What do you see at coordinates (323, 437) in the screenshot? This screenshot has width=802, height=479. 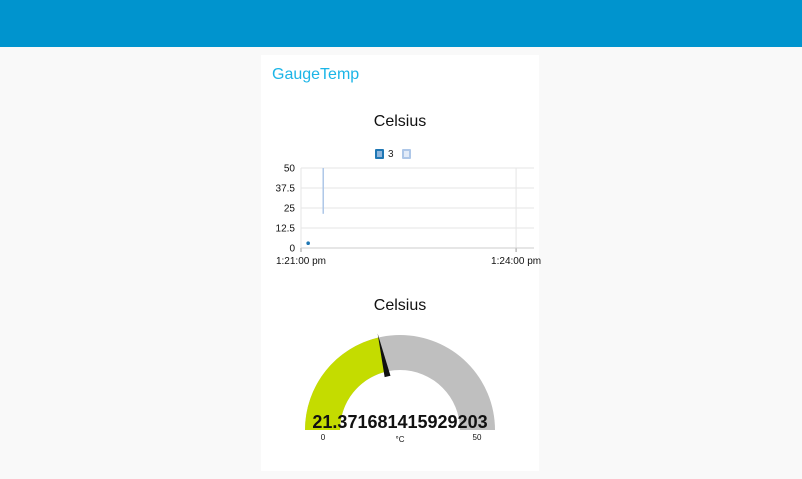 I see `gauge-min-label: 0` at bounding box center [323, 437].